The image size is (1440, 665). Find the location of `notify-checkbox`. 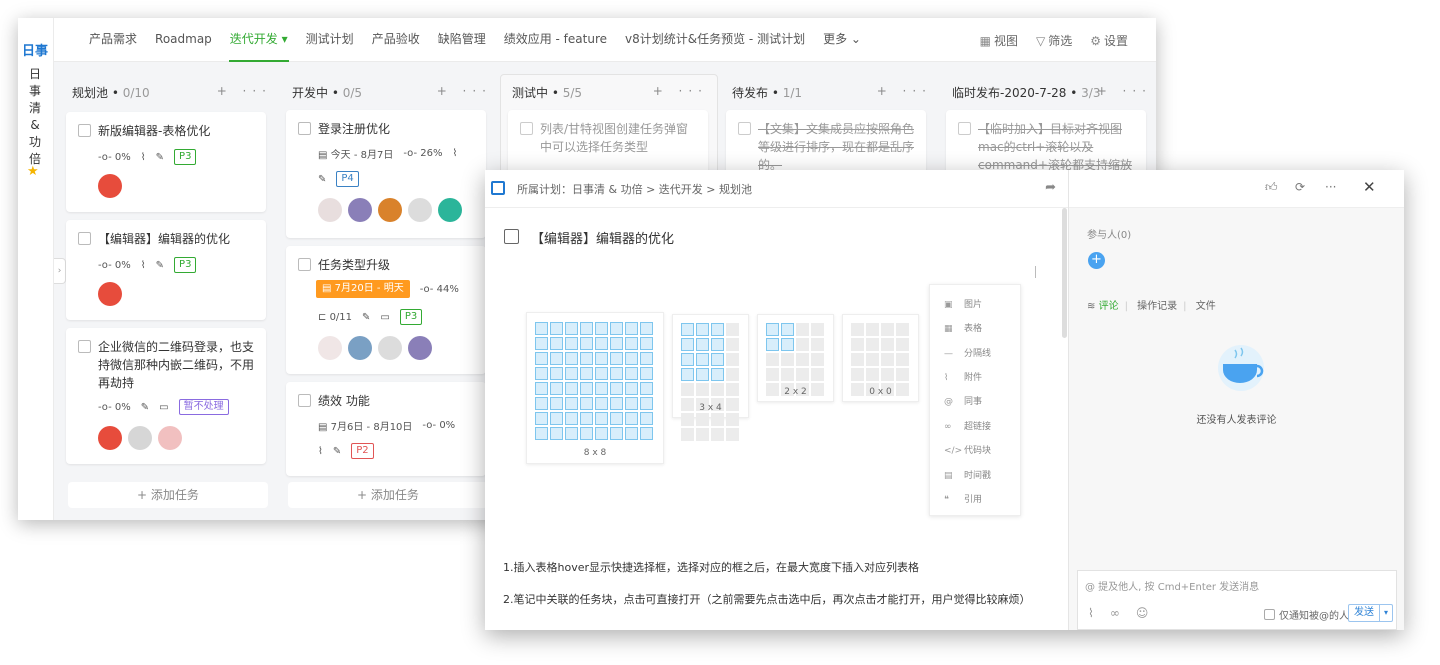

notify-checkbox is located at coordinates (1269, 614).